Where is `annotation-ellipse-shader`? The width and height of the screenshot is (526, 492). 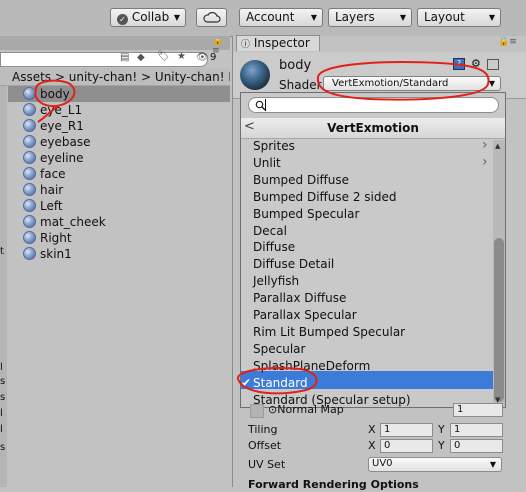
annotation-ellipse-shader is located at coordinates (403, 81).